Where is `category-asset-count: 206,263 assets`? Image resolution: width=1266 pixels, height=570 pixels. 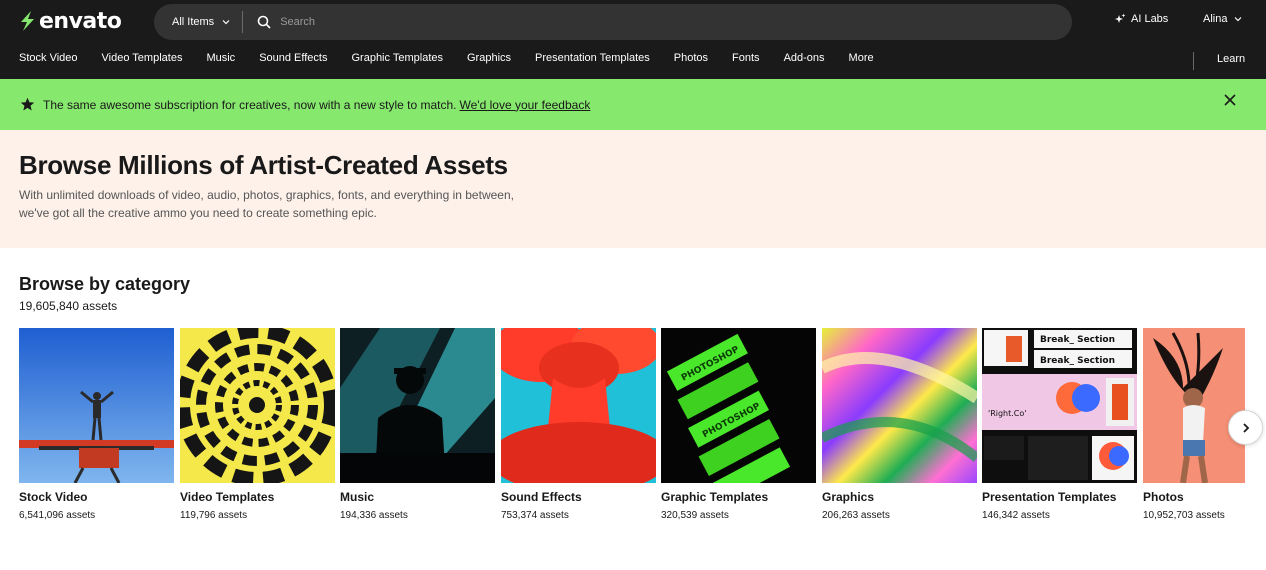 category-asset-count: 206,263 assets is located at coordinates (856, 515).